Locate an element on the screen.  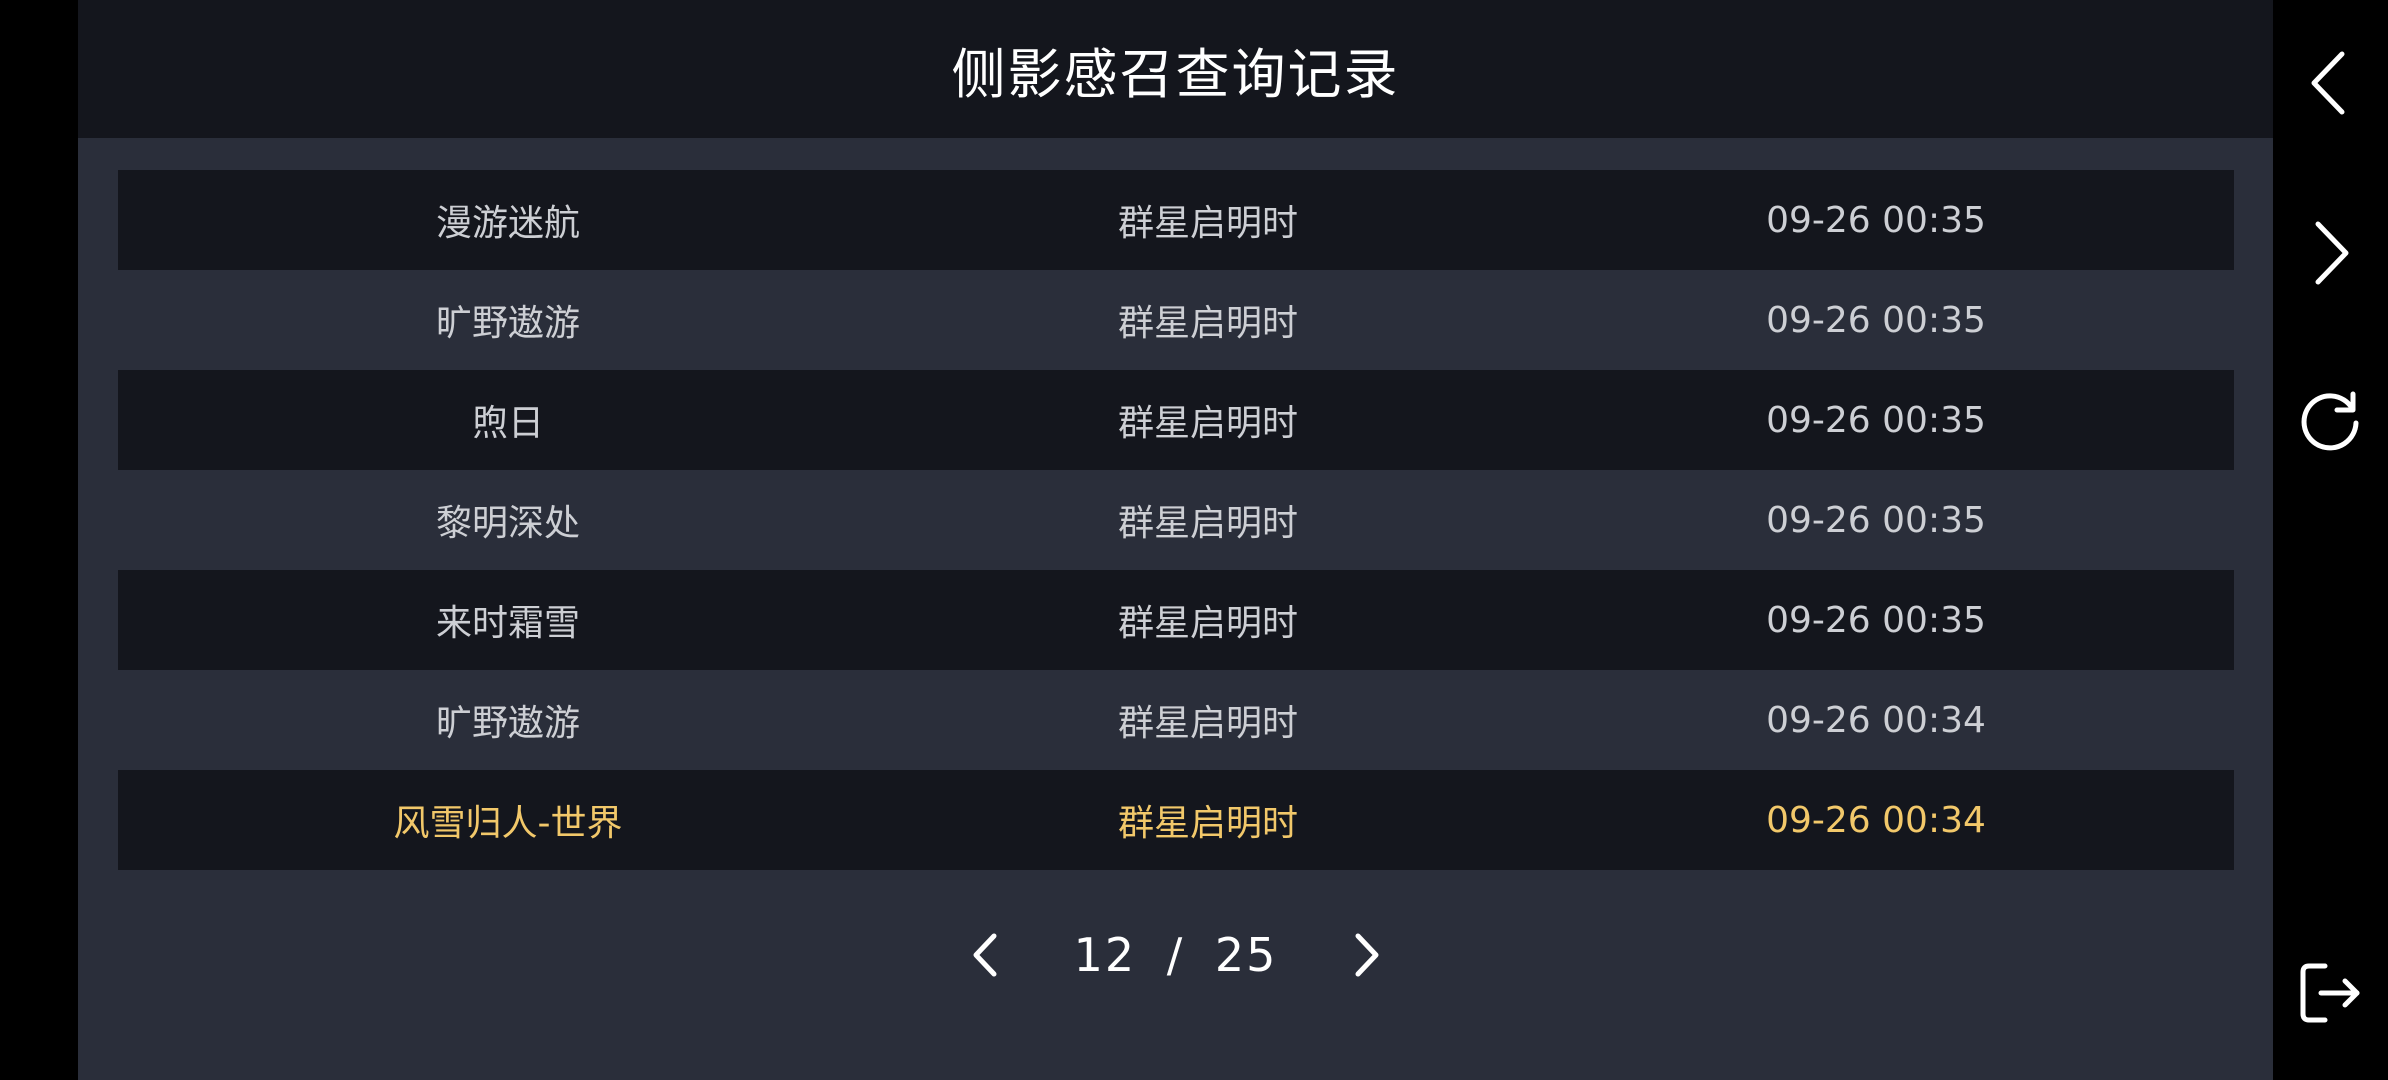
record-name: 黎明深处 is located at coordinates (507, 523).